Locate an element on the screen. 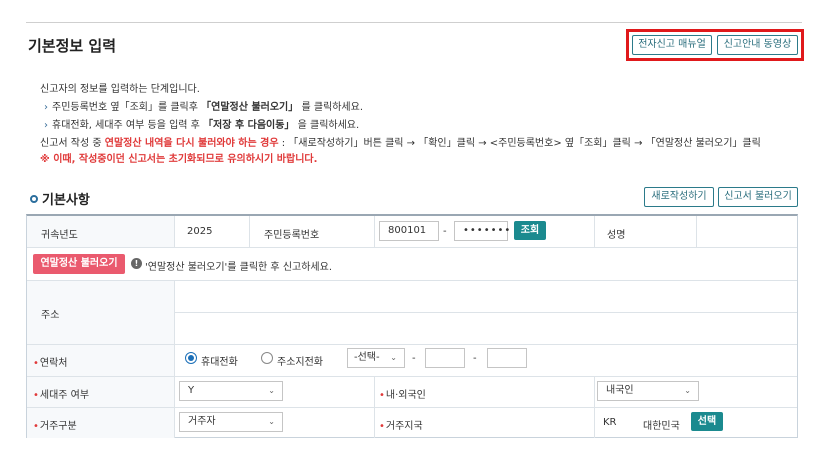 This screenshot has height=462, width=828. phone-prefix-select: -선택- ⌄ is located at coordinates (376, 358).